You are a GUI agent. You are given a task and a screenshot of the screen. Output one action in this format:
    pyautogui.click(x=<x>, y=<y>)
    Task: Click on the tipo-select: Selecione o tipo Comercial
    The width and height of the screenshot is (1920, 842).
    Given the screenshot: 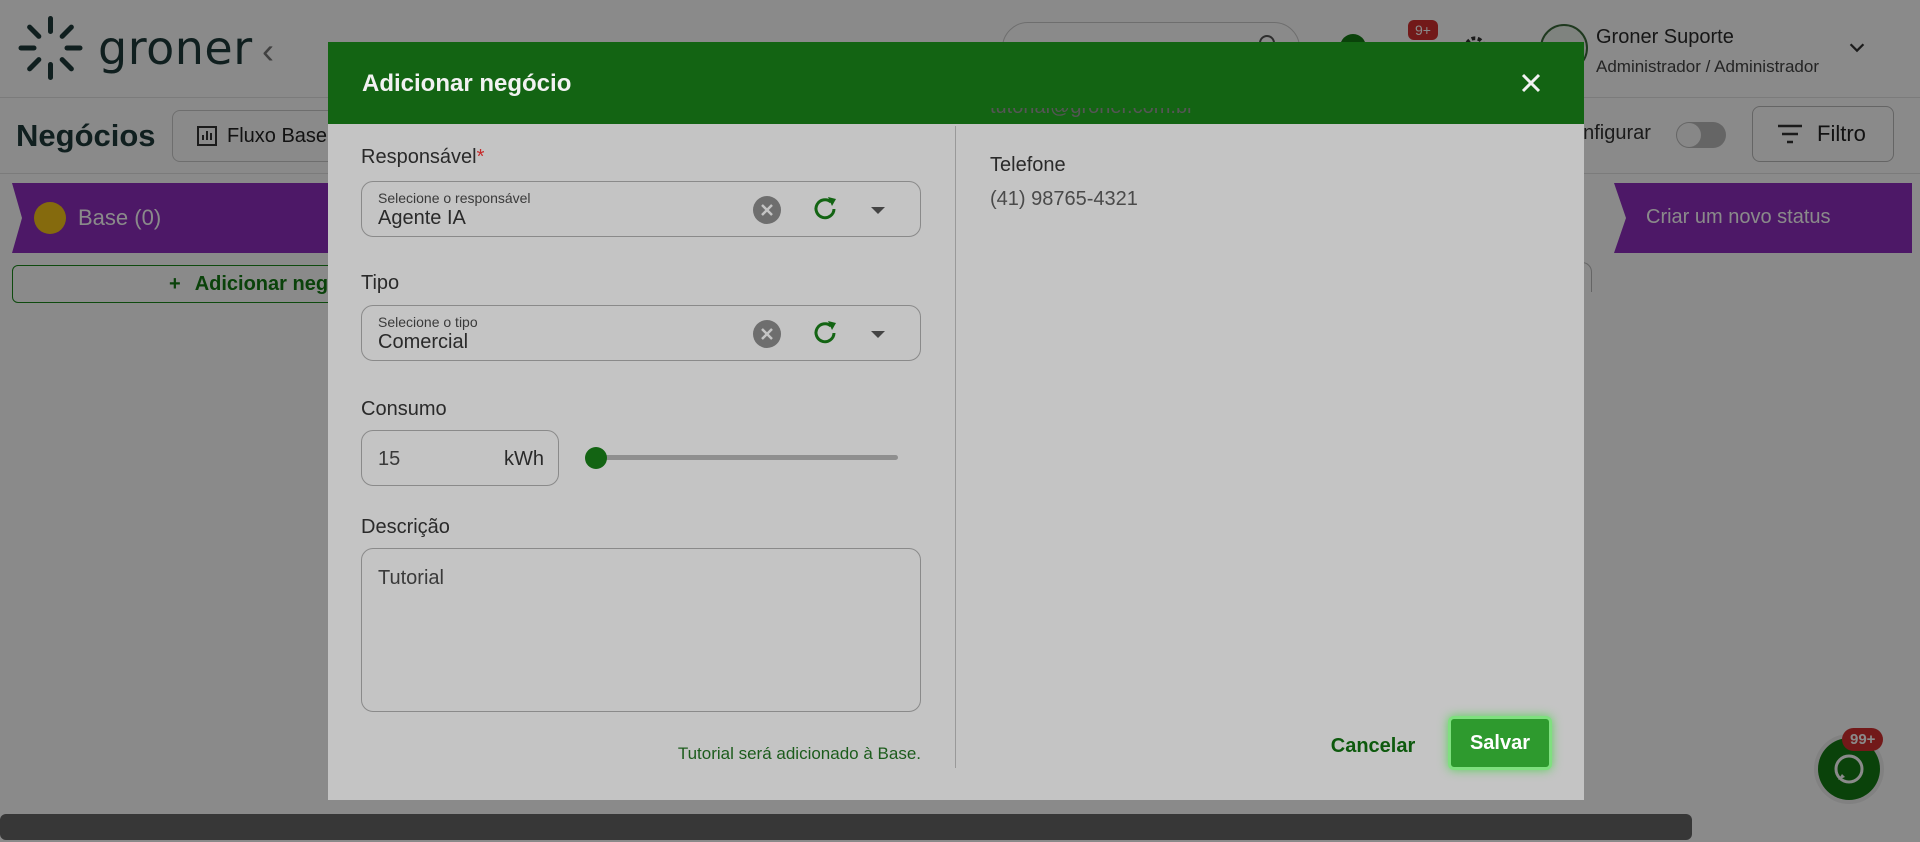 What is the action you would take?
    pyautogui.click(x=641, y=333)
    